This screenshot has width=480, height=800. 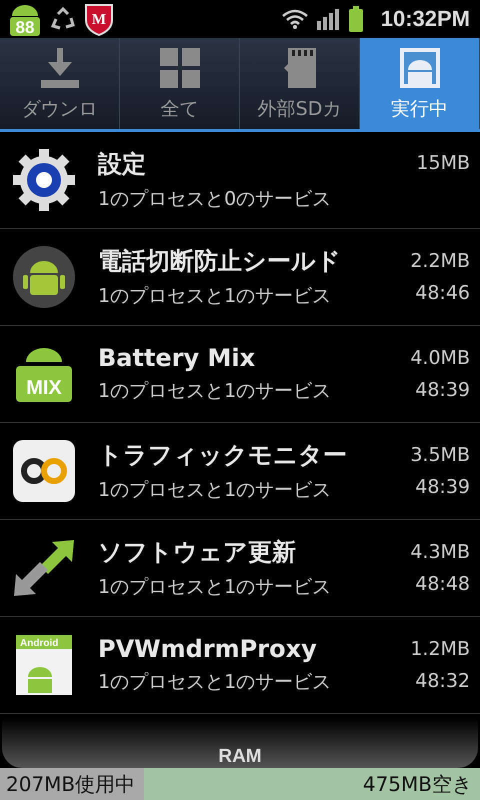 I want to click on icon-text: Android, so click(x=39, y=643).